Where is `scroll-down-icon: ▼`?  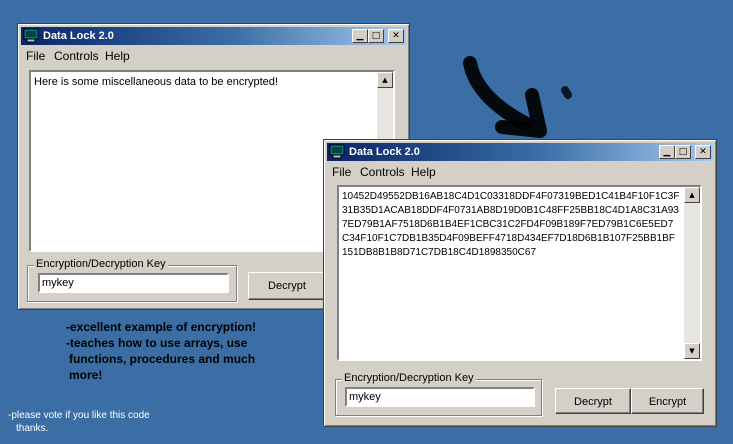
scroll-down-icon: ▼ is located at coordinates (692, 351).